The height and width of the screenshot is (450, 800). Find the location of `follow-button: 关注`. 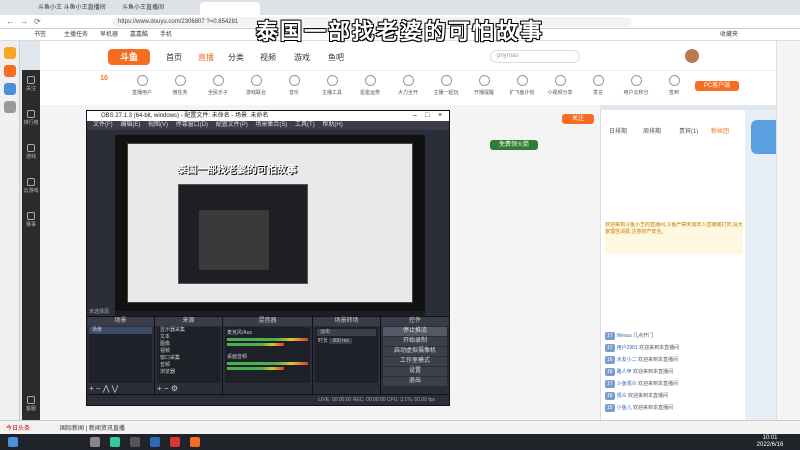

follow-button: 关注 is located at coordinates (578, 119).